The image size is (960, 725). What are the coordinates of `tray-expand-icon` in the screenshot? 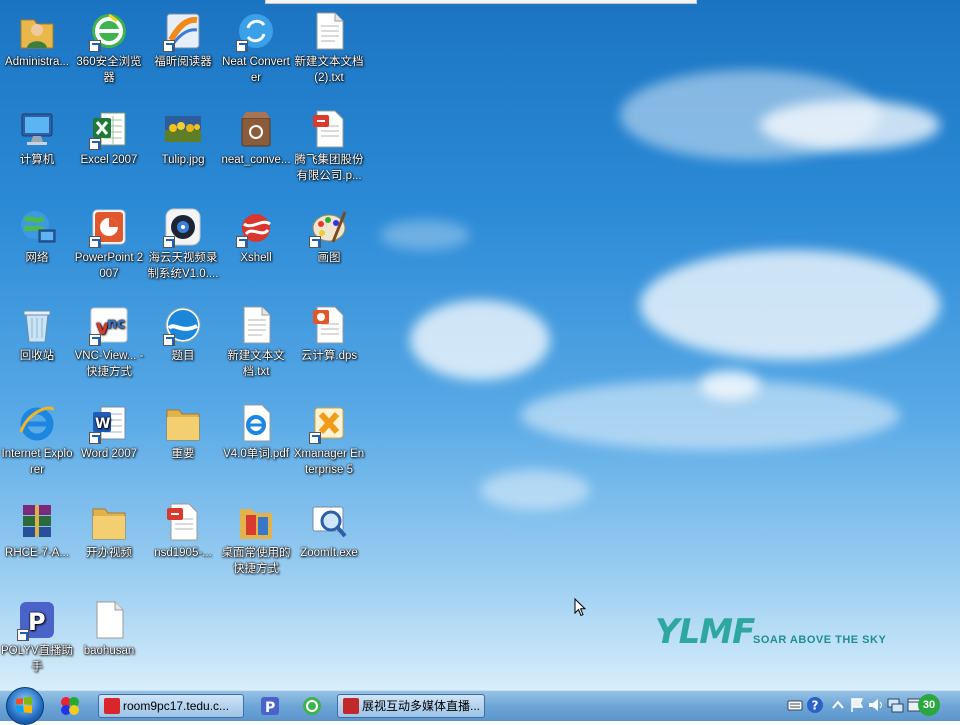 It's located at (838, 705).